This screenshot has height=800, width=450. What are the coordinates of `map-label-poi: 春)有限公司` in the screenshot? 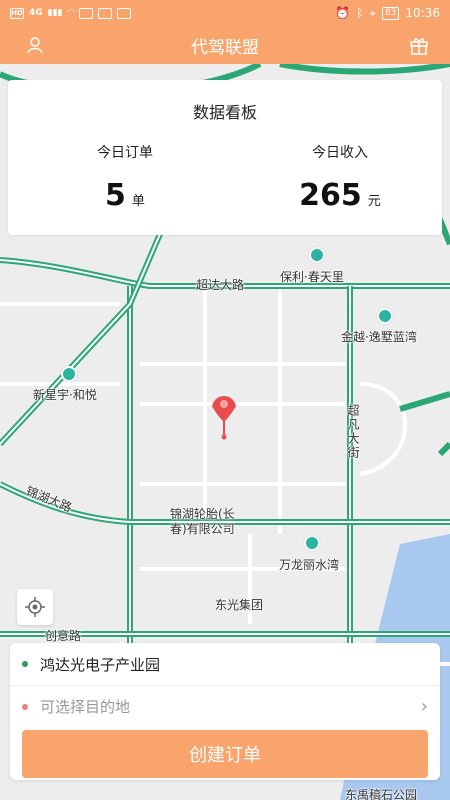 It's located at (202, 529).